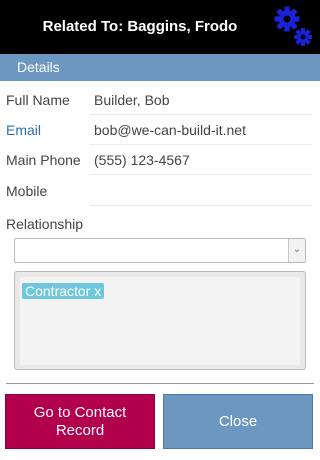 The image size is (320, 460). Describe the element at coordinates (23, 130) in the screenshot. I see `email-link: Email` at that location.